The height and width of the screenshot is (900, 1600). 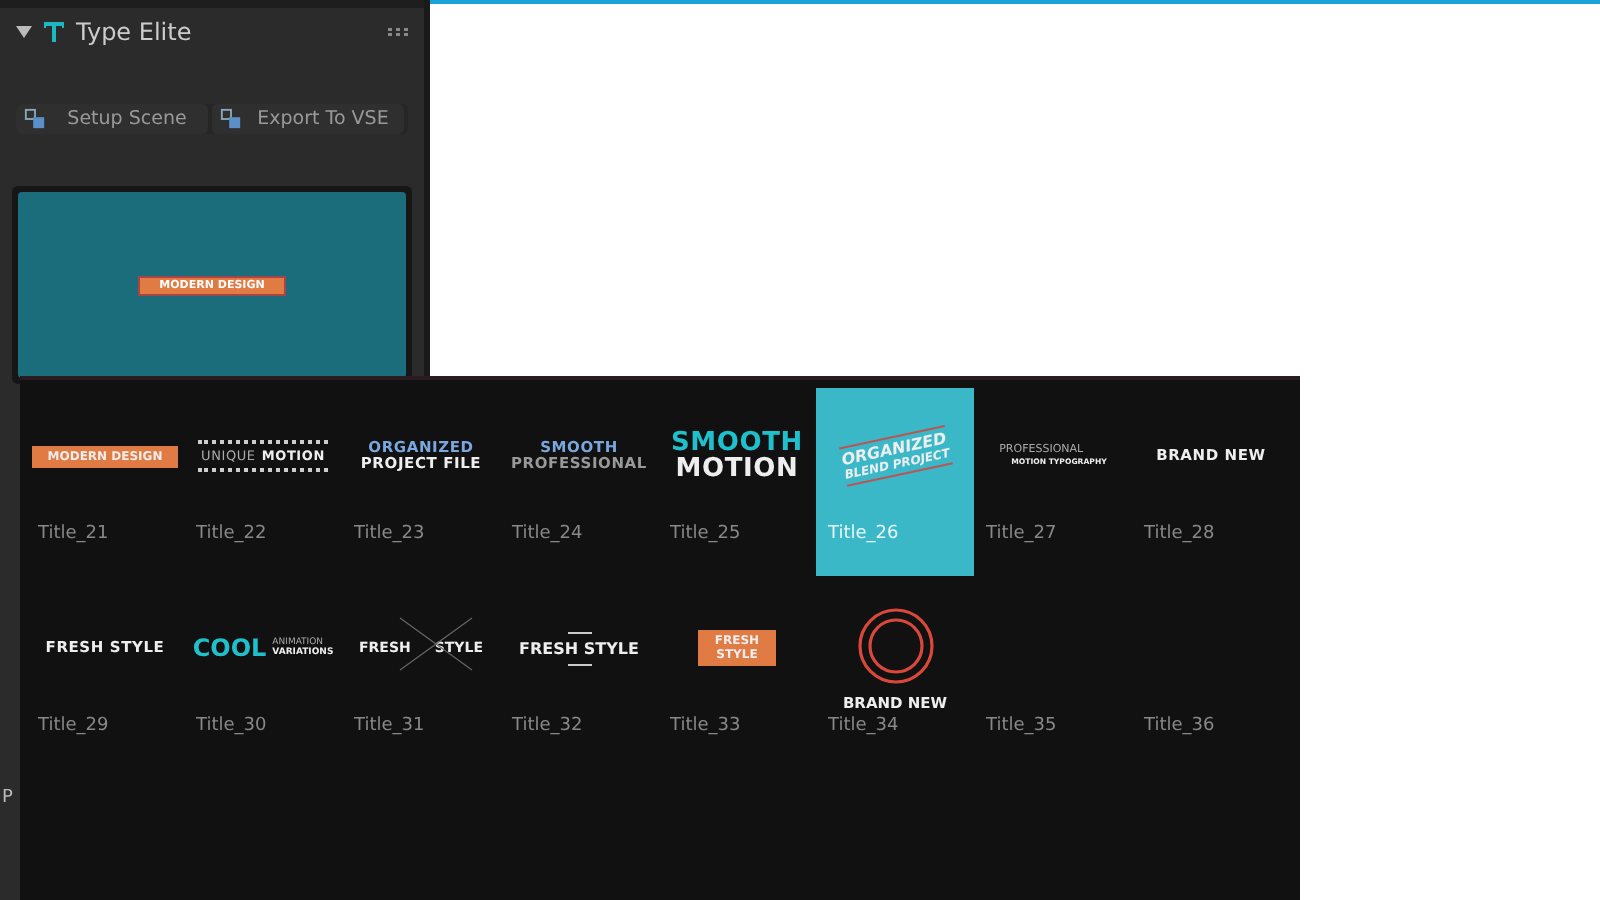 What do you see at coordinates (231, 534) in the screenshot?
I see `thumbnail-label: Title_22` at bounding box center [231, 534].